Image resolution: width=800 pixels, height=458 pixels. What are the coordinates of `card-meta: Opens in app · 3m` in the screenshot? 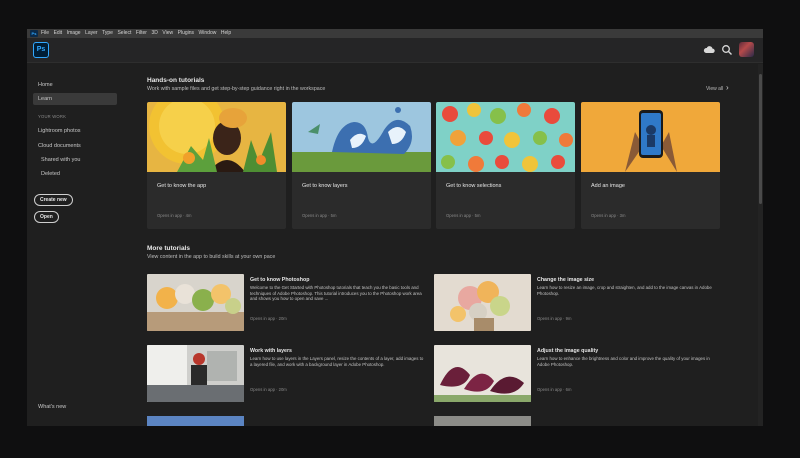 It's located at (608, 215).